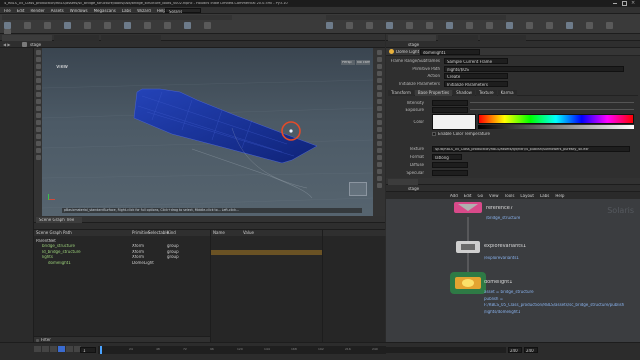 The height and width of the screenshot is (360, 640). I want to click on shelf-tabs-right, so click(416, 17).